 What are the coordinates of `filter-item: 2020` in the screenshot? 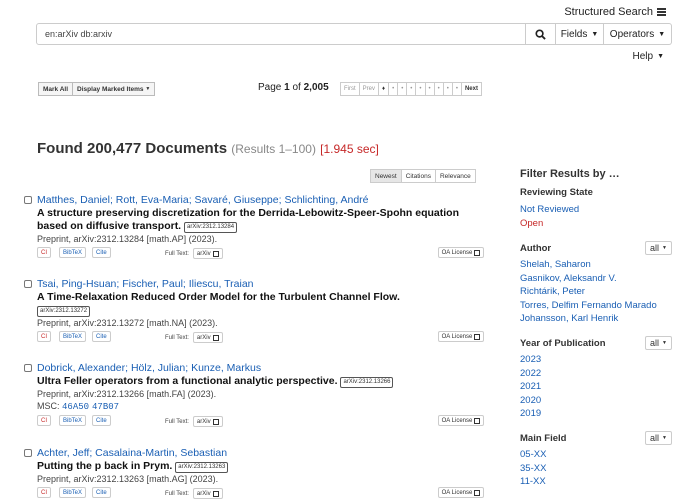 It's located at (530, 401).